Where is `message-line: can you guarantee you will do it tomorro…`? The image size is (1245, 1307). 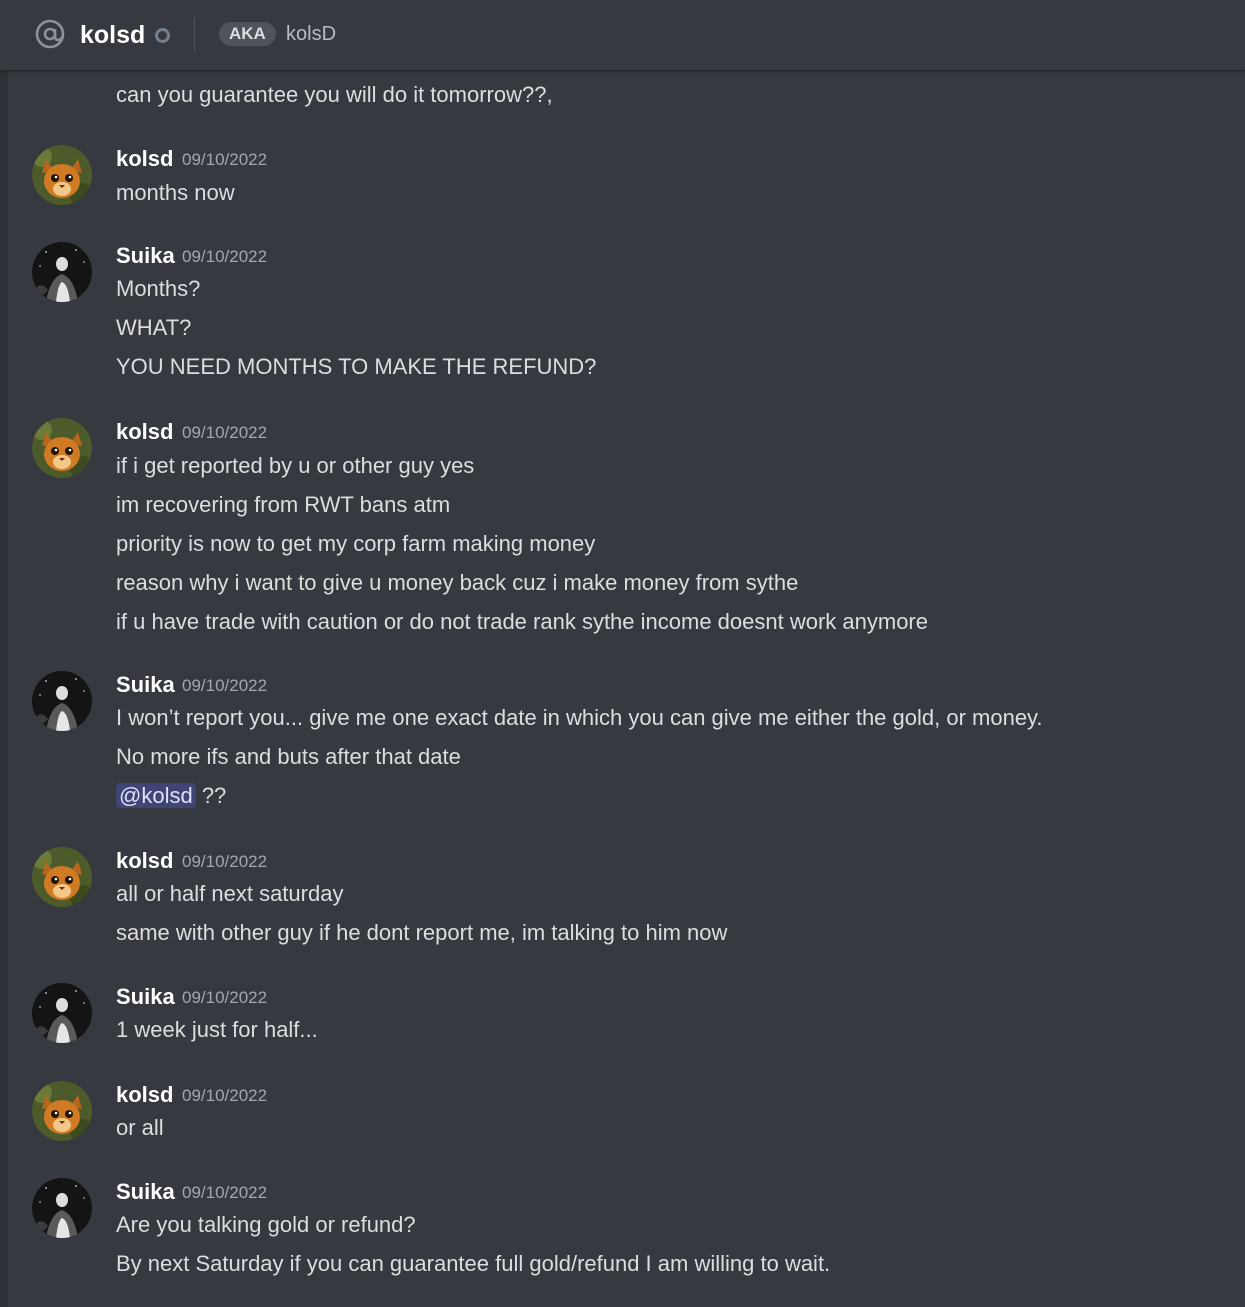
message-line: can you guarantee you will do it tomorro… is located at coordinates (334, 94).